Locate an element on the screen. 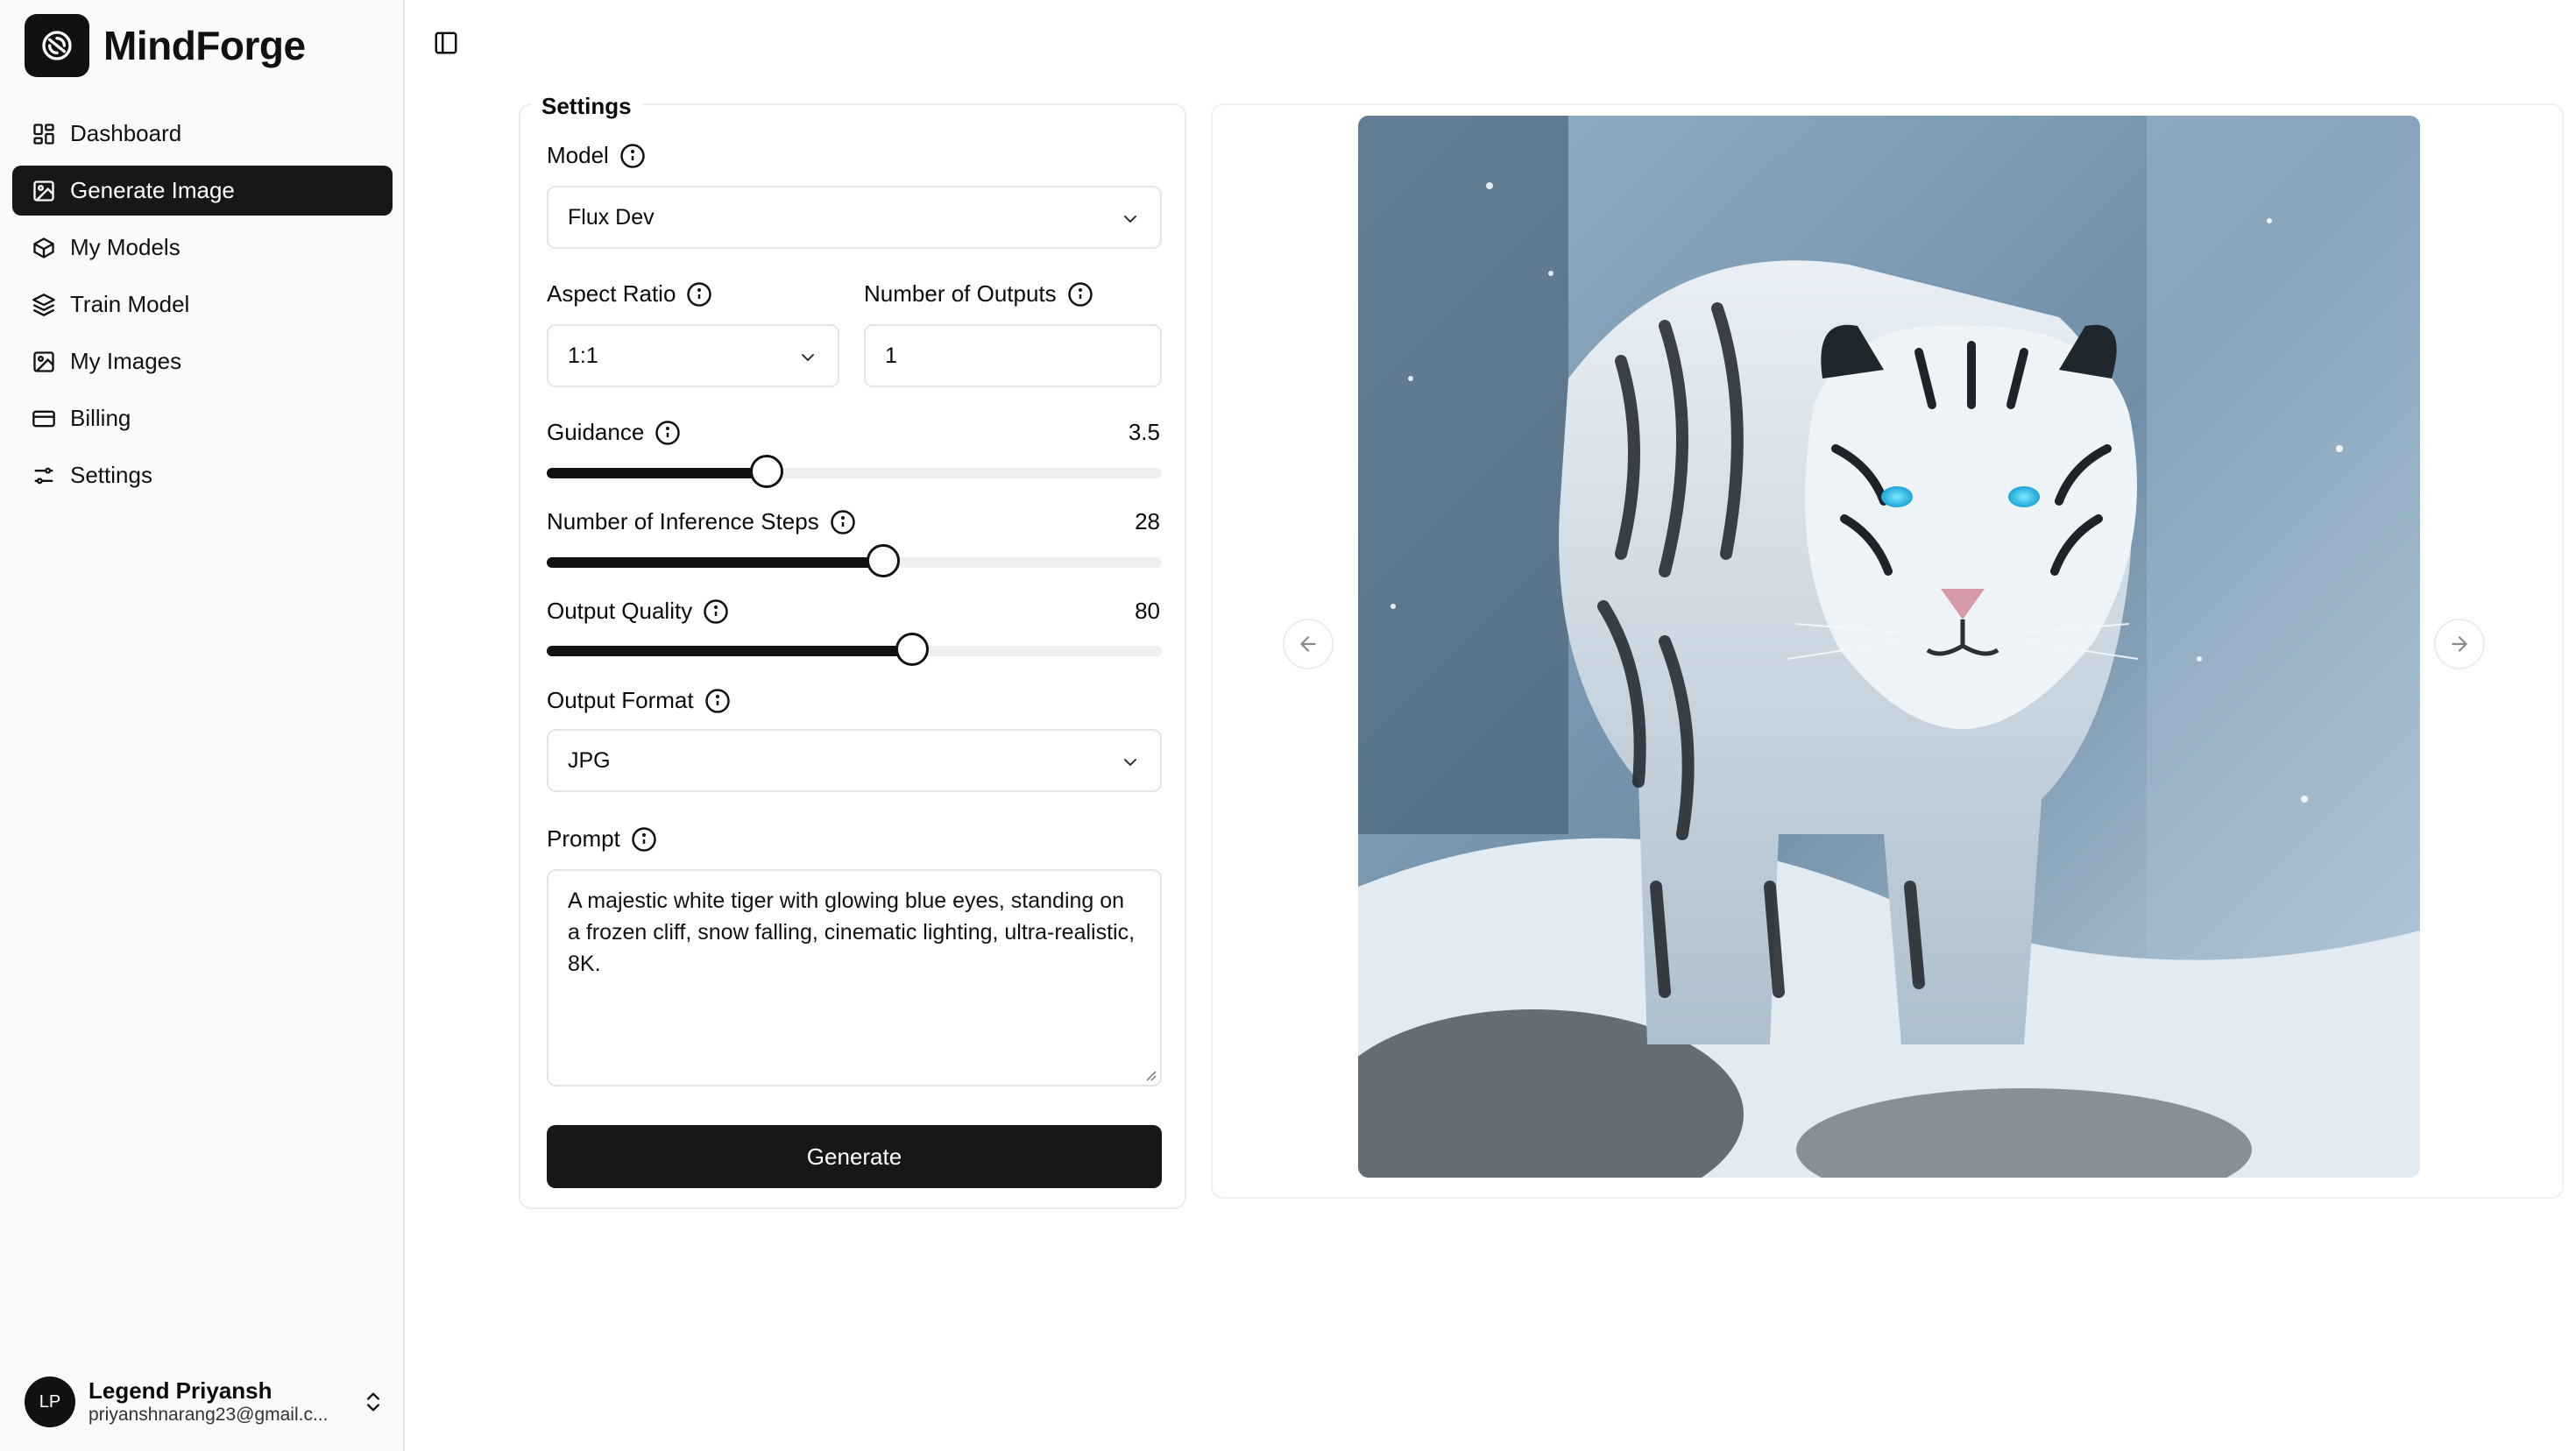  images-icon is located at coordinates (43, 361).